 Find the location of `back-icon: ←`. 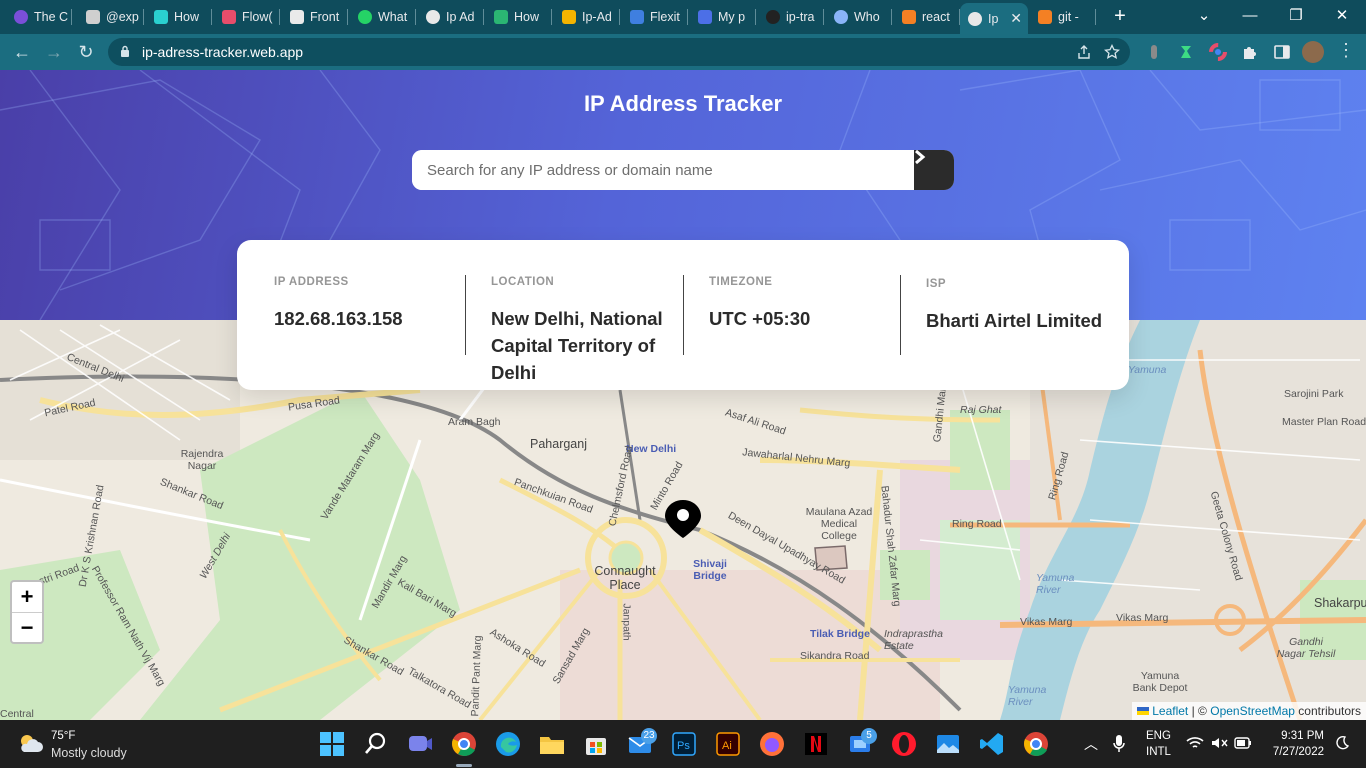

back-icon: ← is located at coordinates (22, 52).